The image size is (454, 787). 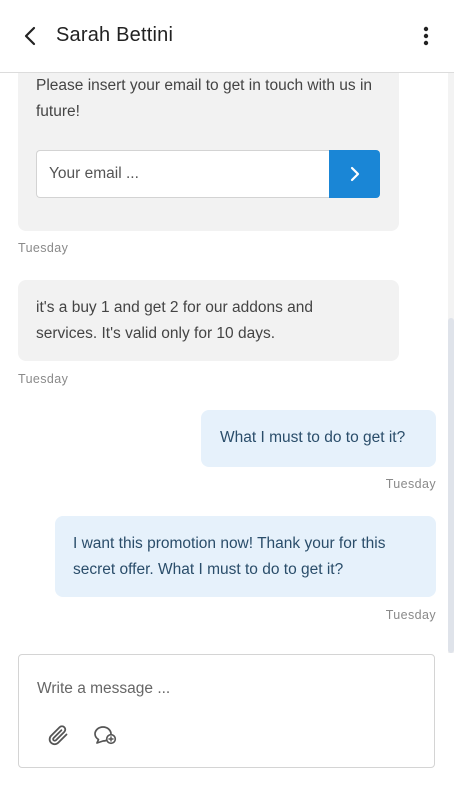 I want to click on email-submit-button, so click(x=354, y=174).